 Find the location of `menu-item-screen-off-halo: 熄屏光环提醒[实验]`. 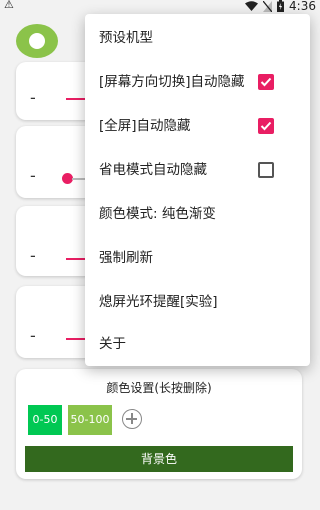

menu-item-screen-off-halo: 熄屏光环提醒[实验] is located at coordinates (197, 302).